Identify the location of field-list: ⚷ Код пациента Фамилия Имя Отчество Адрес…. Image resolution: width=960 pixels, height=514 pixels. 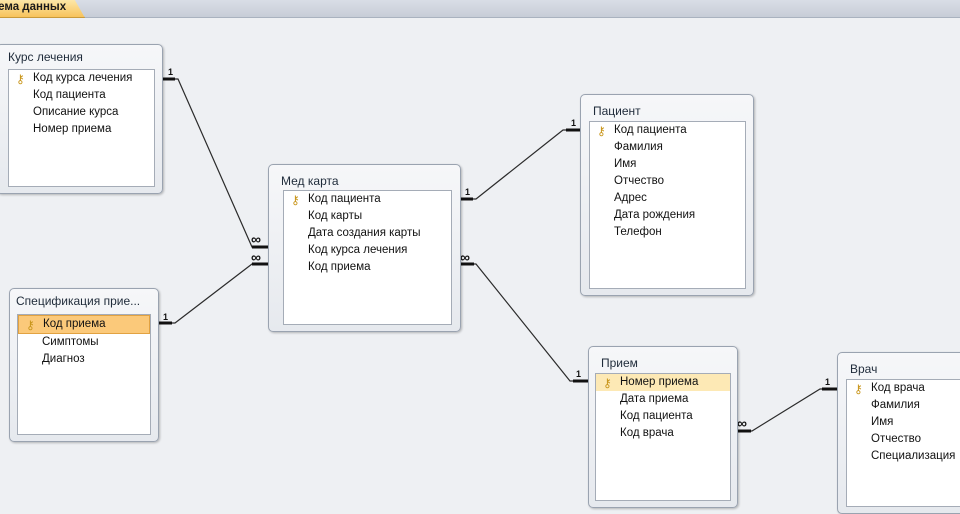
(667, 205).